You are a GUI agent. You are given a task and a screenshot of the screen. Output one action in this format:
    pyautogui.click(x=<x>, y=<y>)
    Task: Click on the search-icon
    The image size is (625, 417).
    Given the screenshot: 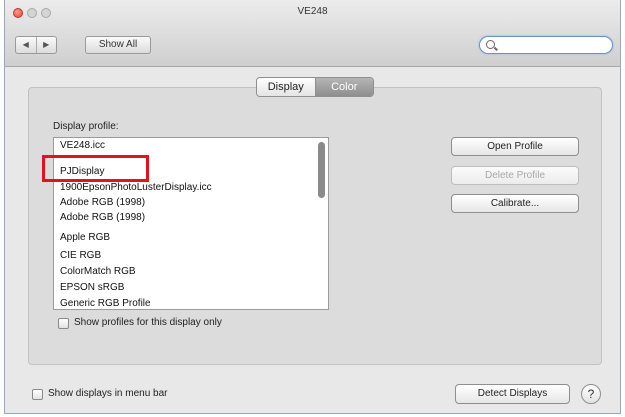 What is the action you would take?
    pyautogui.click(x=490, y=44)
    